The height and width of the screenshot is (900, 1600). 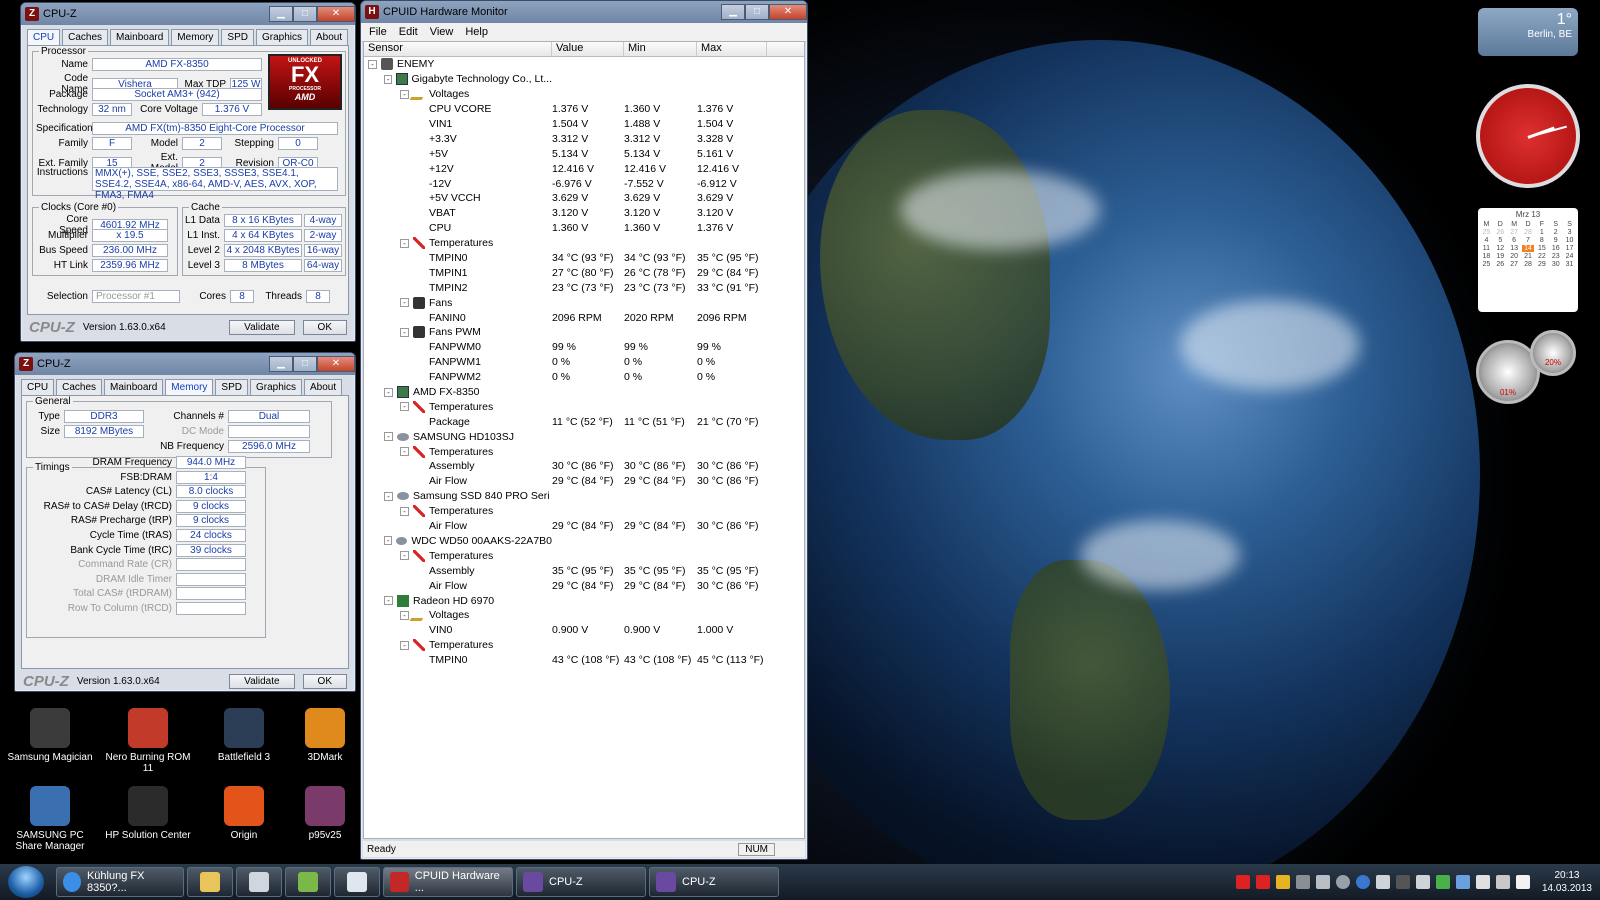 What do you see at coordinates (584, 392) in the screenshot?
I see `sensor-row: - AMD FX-8350` at bounding box center [584, 392].